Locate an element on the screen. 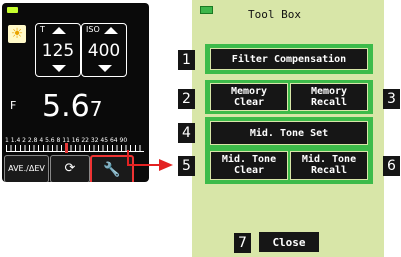 The height and width of the screenshot is (257, 401). callout-3: 3 is located at coordinates (391, 99).